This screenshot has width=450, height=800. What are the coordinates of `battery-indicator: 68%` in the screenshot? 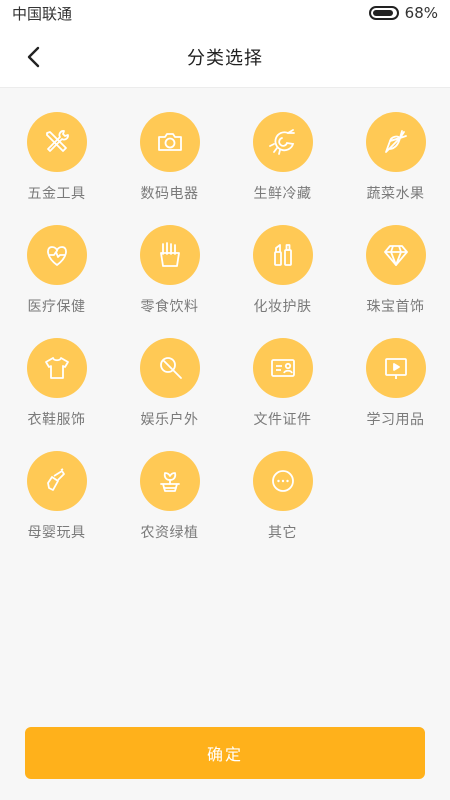 It's located at (403, 13).